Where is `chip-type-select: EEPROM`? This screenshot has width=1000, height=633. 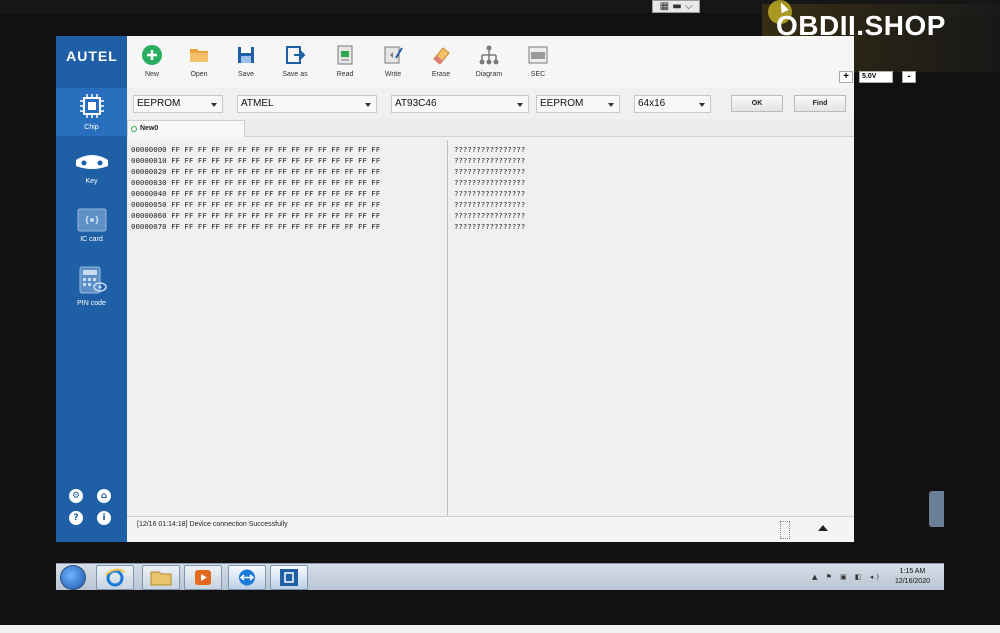
chip-type-select: EEPROM is located at coordinates (578, 104).